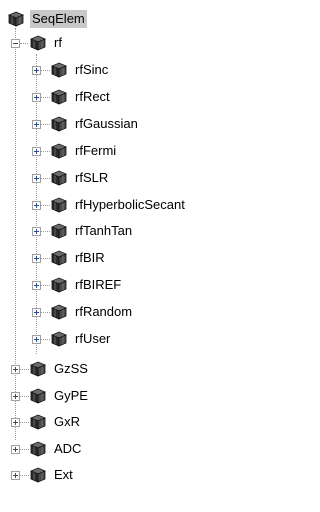 This screenshot has height=512, width=320. What do you see at coordinates (36, 124) in the screenshot?
I see `expand-toggle-rfgaussian` at bounding box center [36, 124].